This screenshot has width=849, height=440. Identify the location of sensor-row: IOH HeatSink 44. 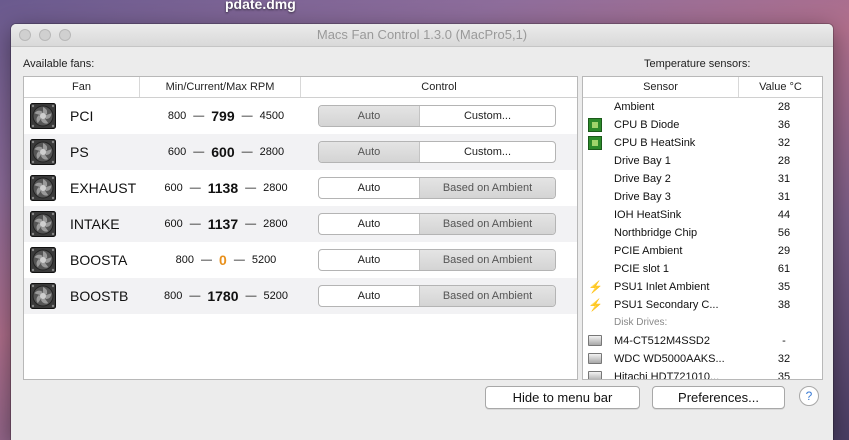
(702, 215).